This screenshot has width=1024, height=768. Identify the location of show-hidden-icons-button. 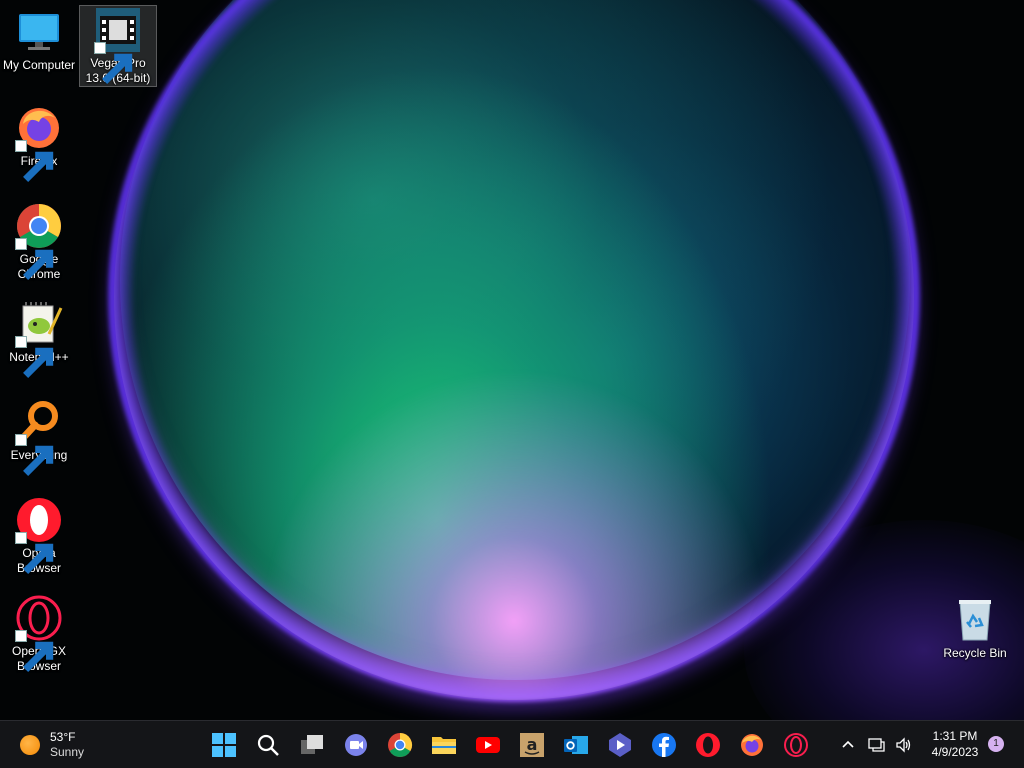
(848, 745).